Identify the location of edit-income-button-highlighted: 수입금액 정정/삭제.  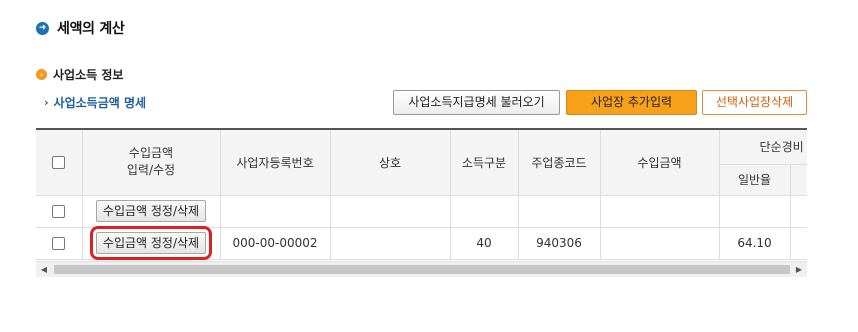
(151, 243).